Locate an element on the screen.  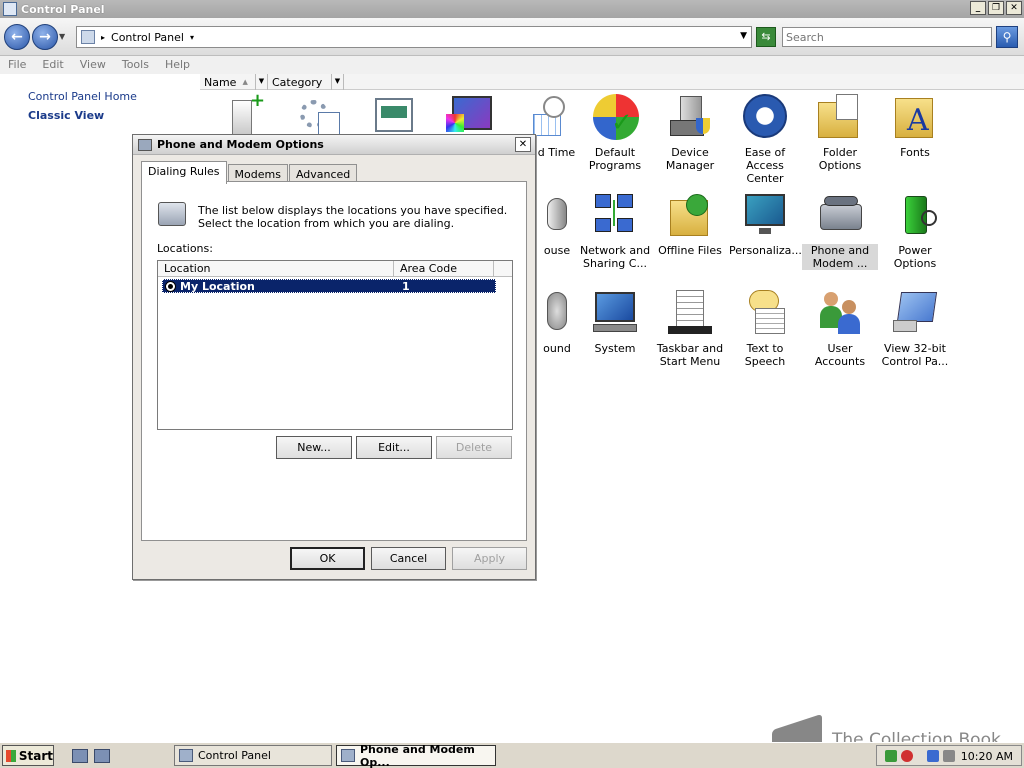
breadcrumb-control-panel: Control Panel is located at coordinates (147, 37).